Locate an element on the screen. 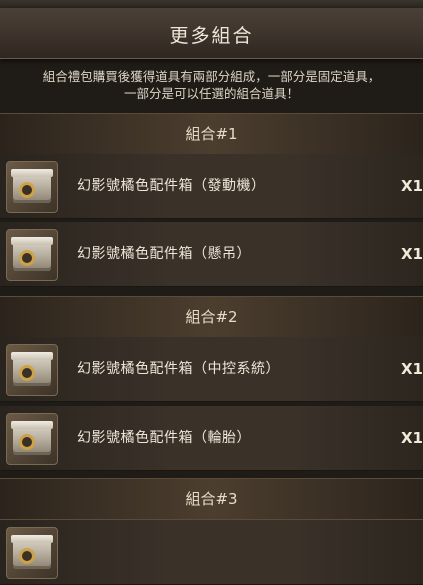 The image size is (423, 585). list-item-group3-partial is located at coordinates (211, 552).